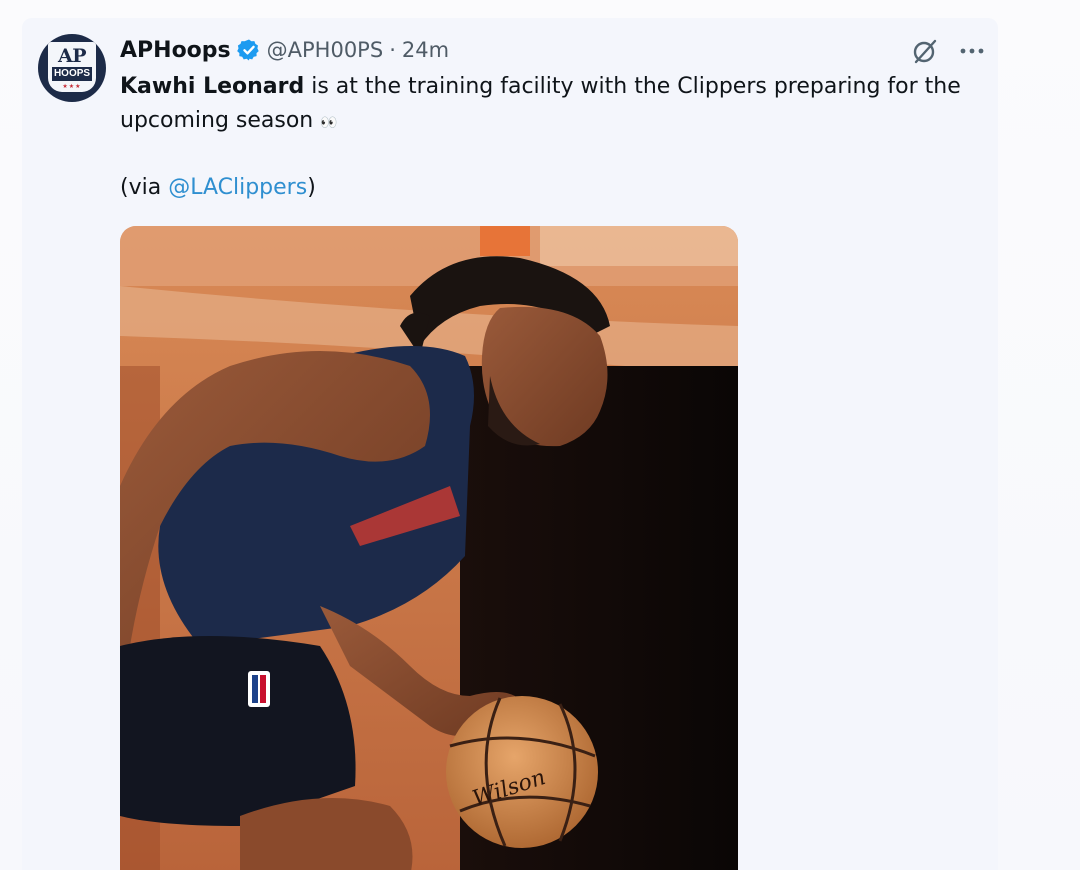  Describe the element at coordinates (925, 51) in the screenshot. I see `grok-icon` at that location.